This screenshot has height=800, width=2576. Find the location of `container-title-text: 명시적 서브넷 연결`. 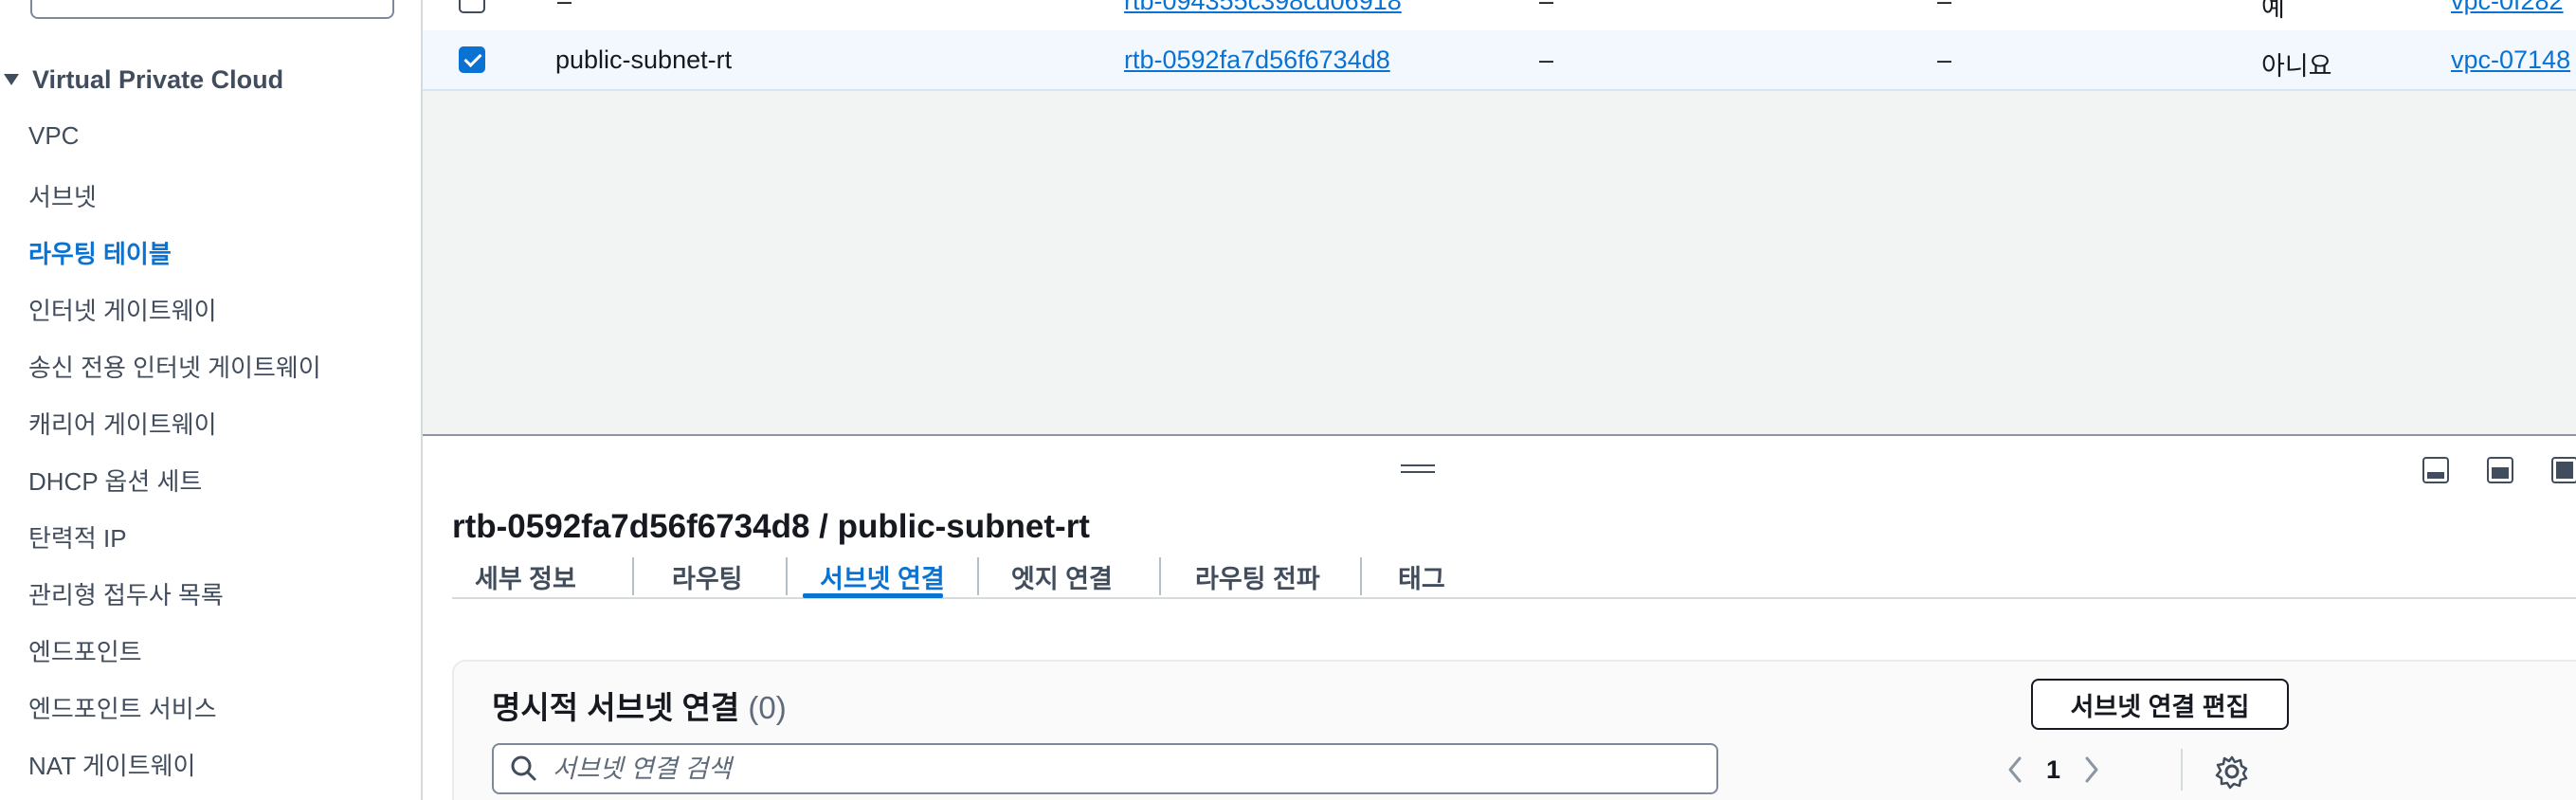

container-title-text: 명시적 서브넷 연결 is located at coordinates (616, 707).